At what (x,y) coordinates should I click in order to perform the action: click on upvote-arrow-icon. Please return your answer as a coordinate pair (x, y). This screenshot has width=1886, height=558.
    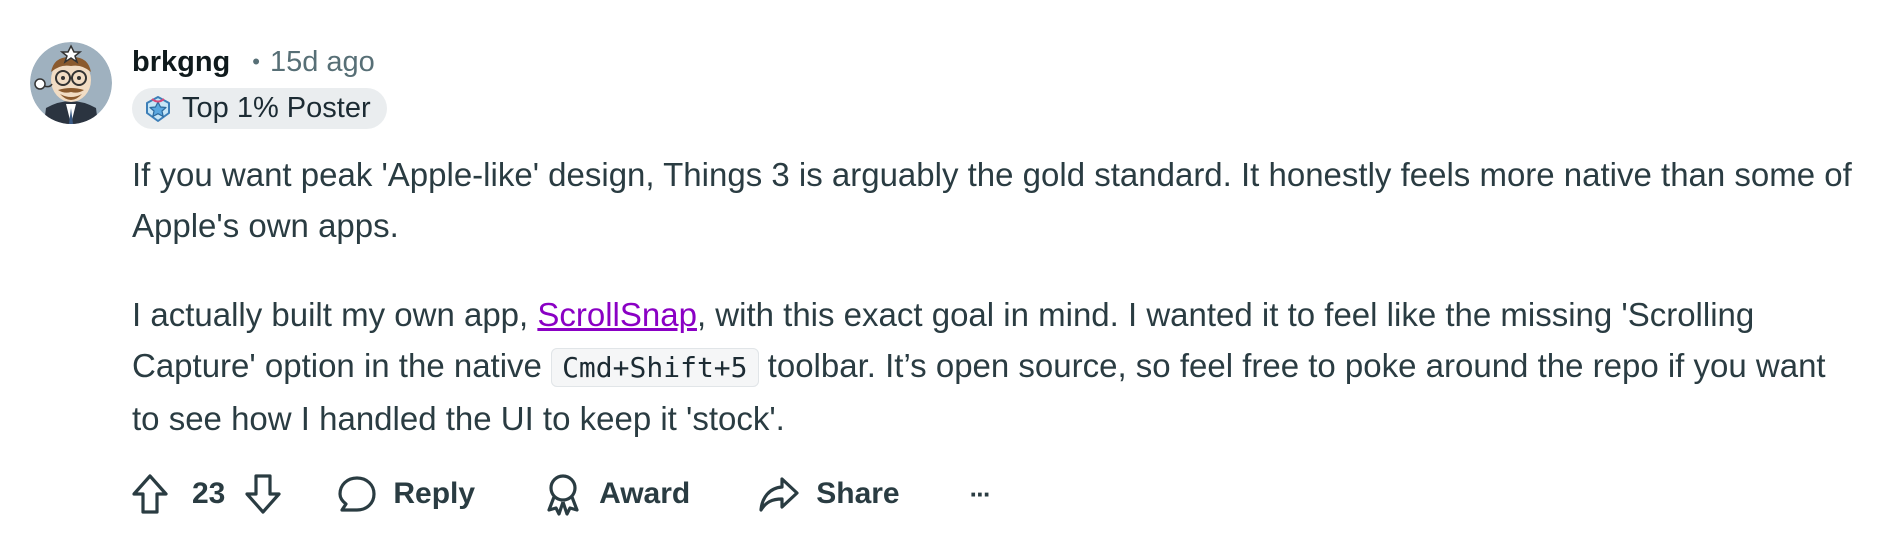
    Looking at the image, I should click on (150, 494).